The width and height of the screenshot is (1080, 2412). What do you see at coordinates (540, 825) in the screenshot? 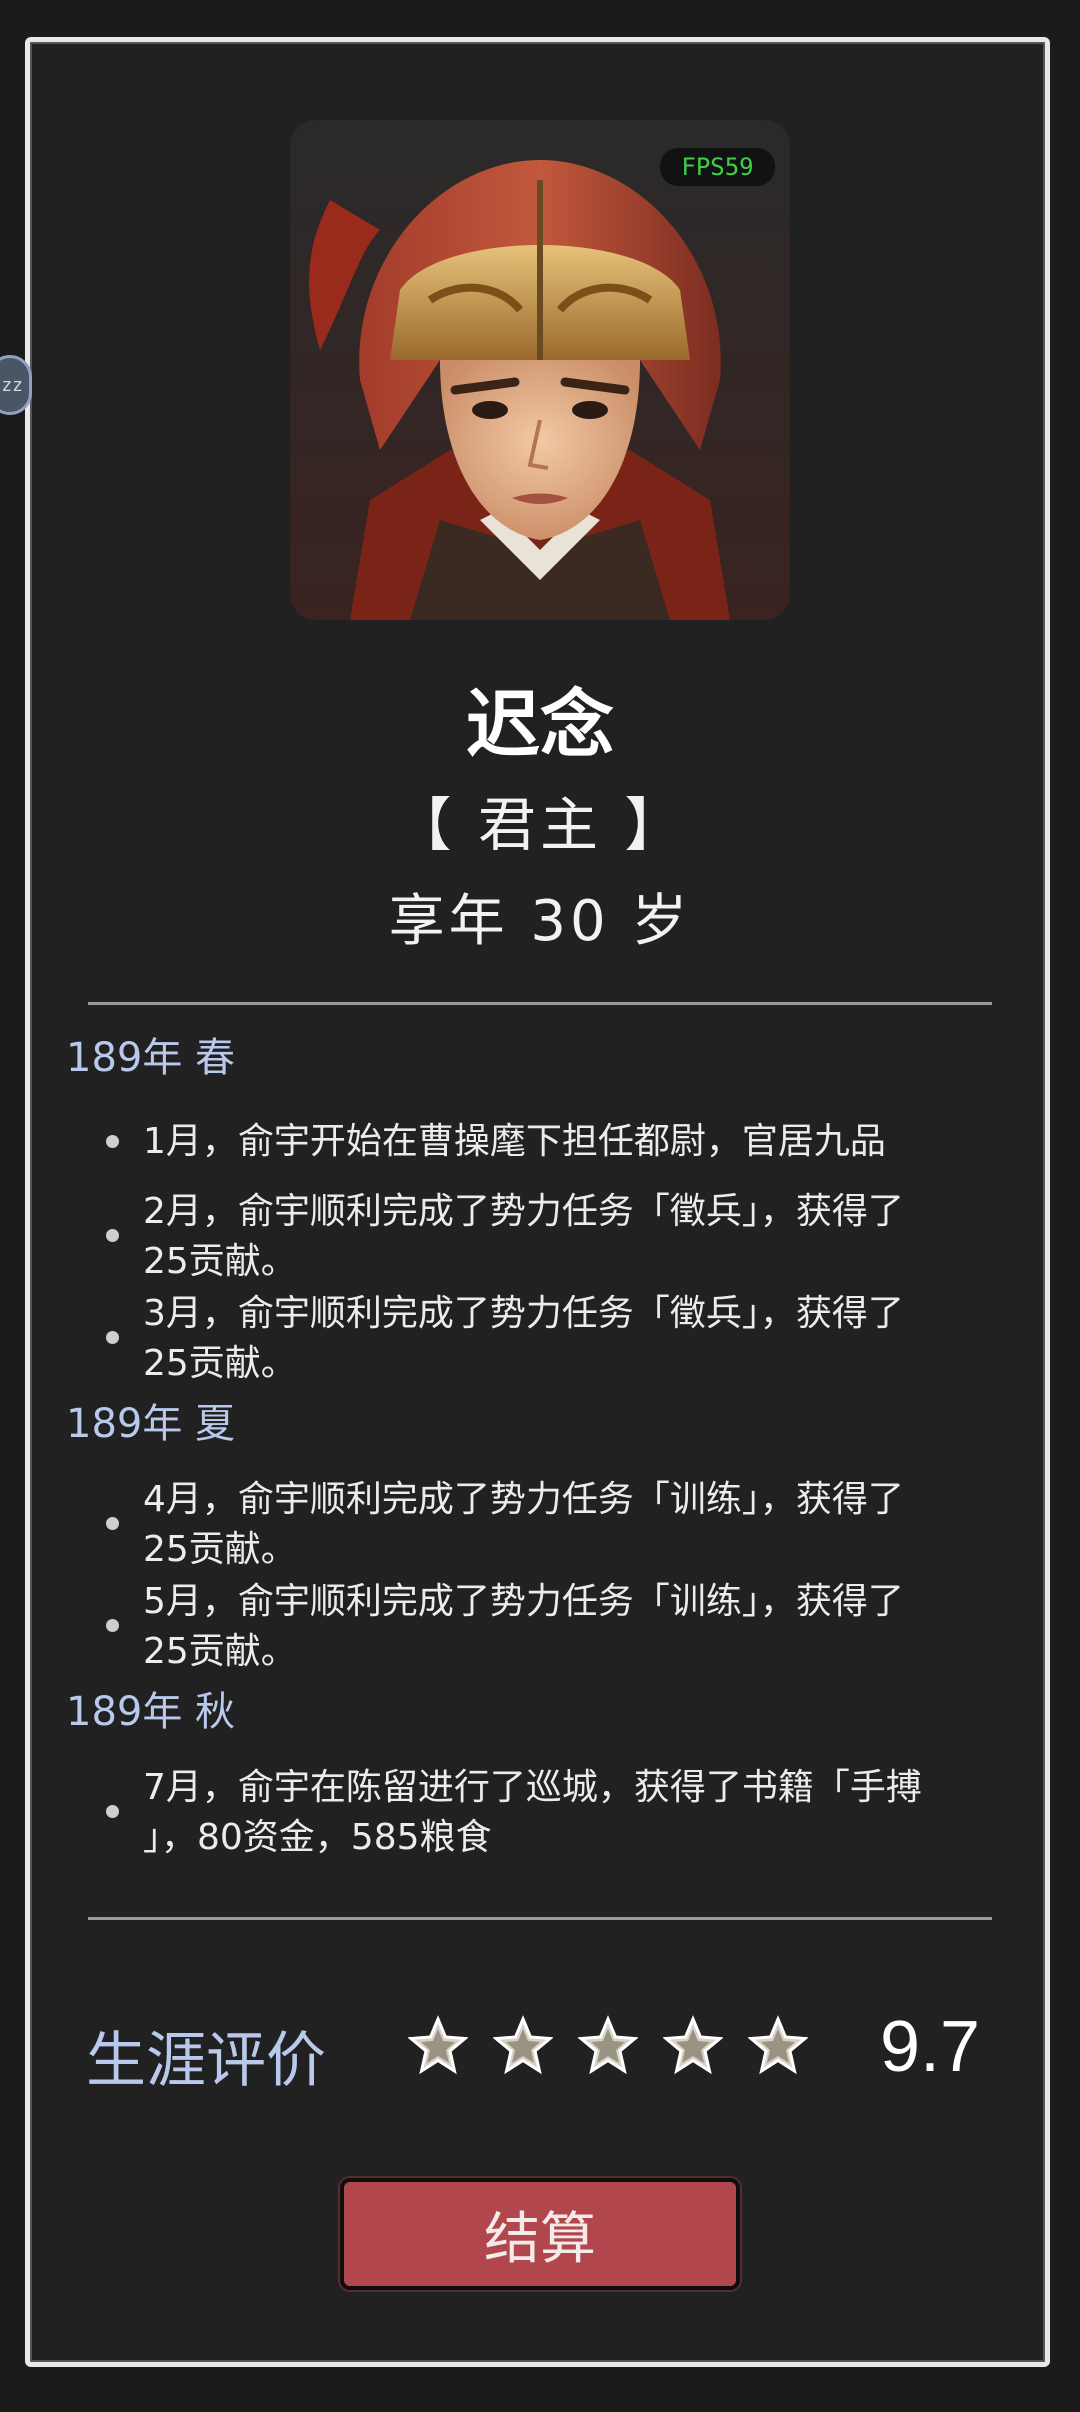
I see `character-title: 【 君主 】` at bounding box center [540, 825].